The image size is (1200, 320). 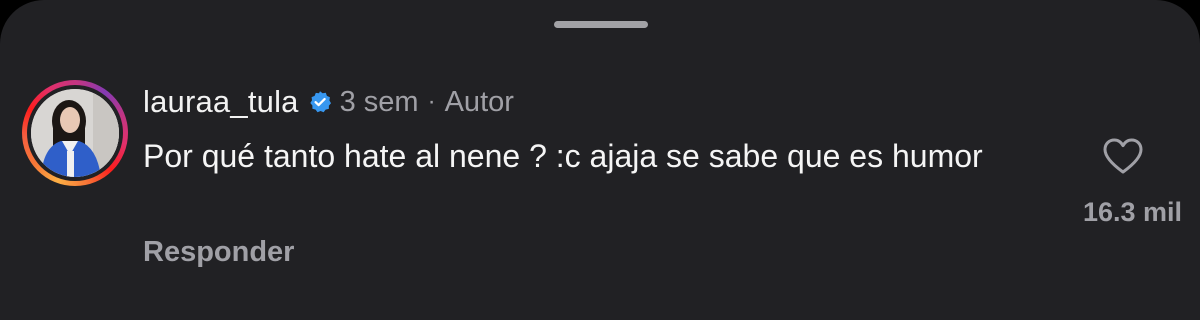 I want to click on comment-timestamp: 3 sem, so click(x=379, y=101).